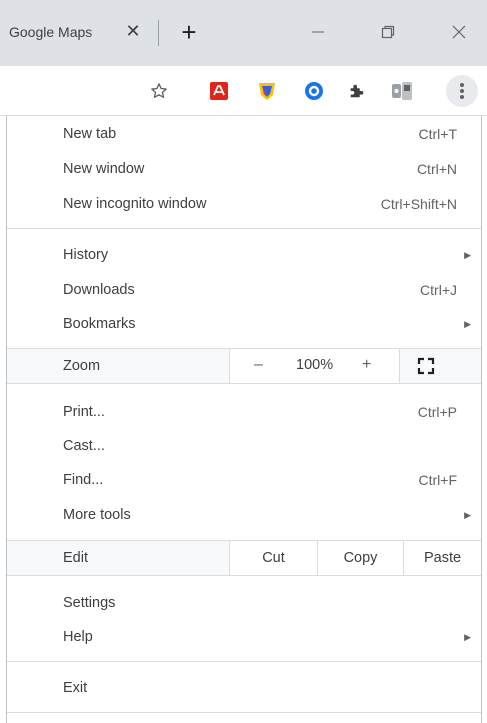  I want to click on menu-item-downloads: Downloads Ctrl+J, so click(244, 290).